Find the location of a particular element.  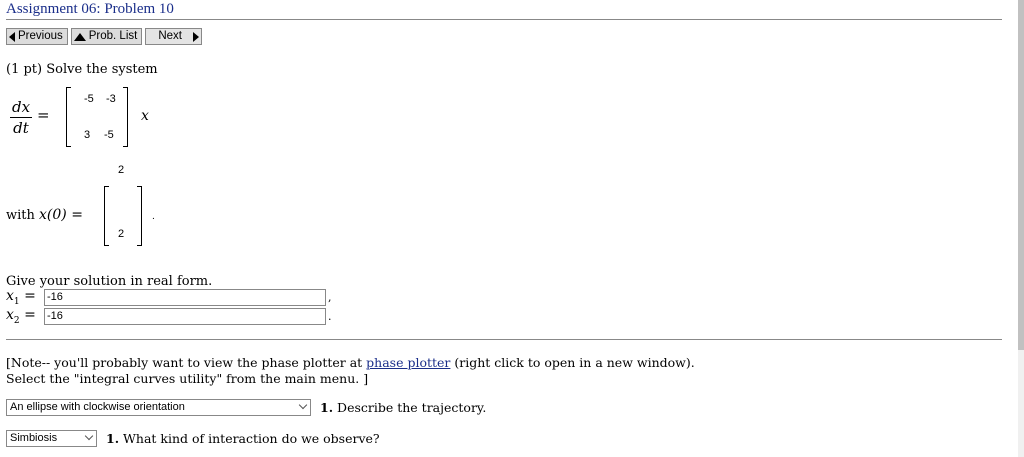

phase-plotter-link: phase plotter is located at coordinates (408, 362).